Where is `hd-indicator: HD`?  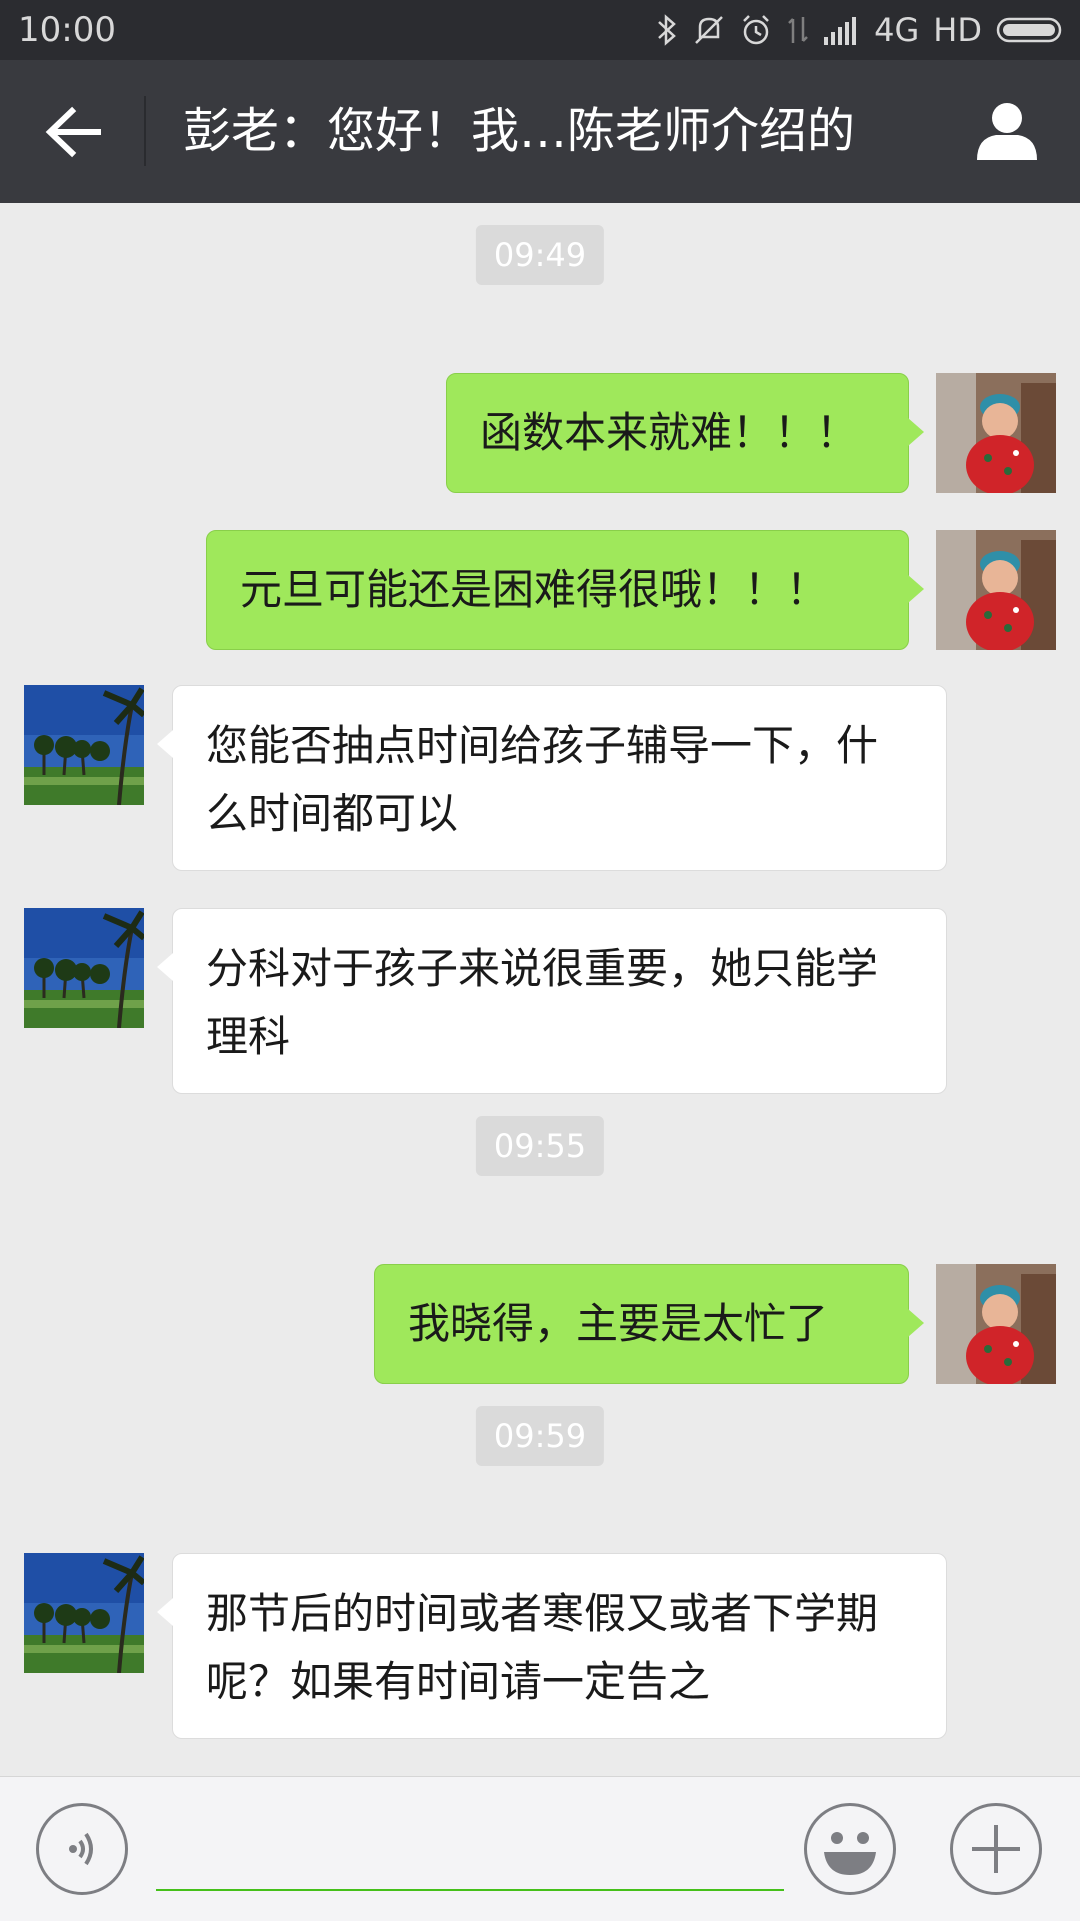
hd-indicator: HD is located at coordinates (957, 30).